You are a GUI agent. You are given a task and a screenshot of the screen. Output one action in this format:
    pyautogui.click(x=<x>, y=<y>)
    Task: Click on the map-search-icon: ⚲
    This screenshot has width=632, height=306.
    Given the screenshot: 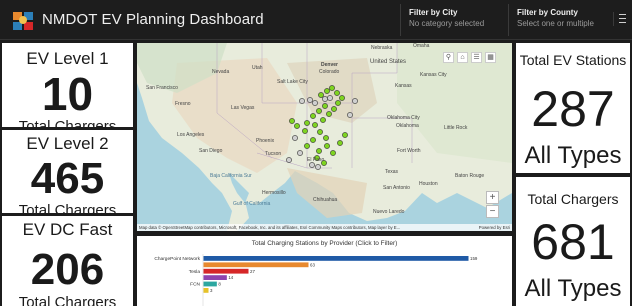 What is the action you would take?
    pyautogui.click(x=448, y=57)
    